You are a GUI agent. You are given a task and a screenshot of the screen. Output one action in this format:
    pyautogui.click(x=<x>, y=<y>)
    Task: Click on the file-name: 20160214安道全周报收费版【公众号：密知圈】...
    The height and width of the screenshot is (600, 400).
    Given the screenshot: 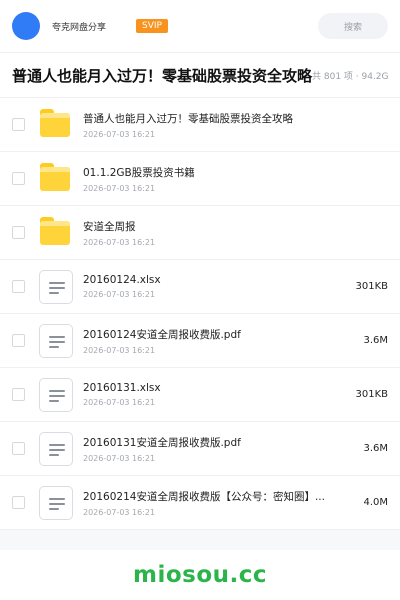 What is the action you would take?
    pyautogui.click(x=208, y=496)
    